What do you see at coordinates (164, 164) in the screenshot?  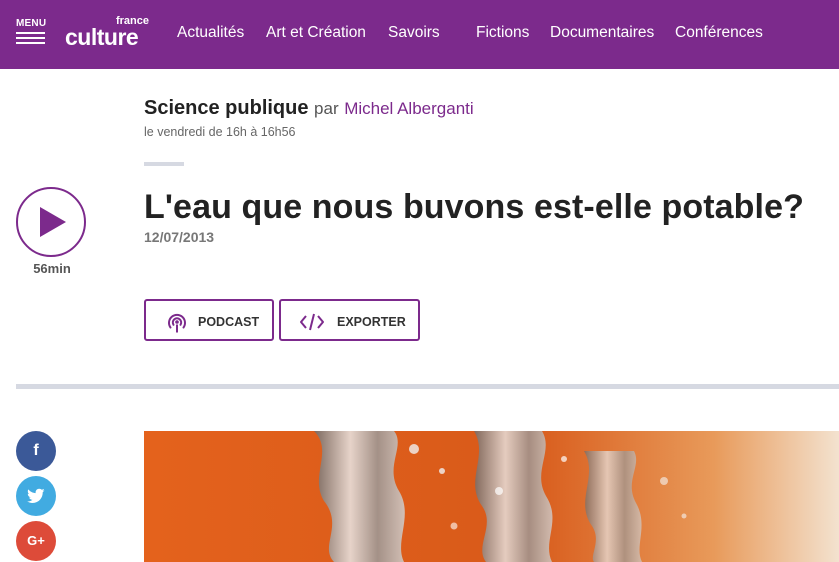 I see `title-separator` at bounding box center [164, 164].